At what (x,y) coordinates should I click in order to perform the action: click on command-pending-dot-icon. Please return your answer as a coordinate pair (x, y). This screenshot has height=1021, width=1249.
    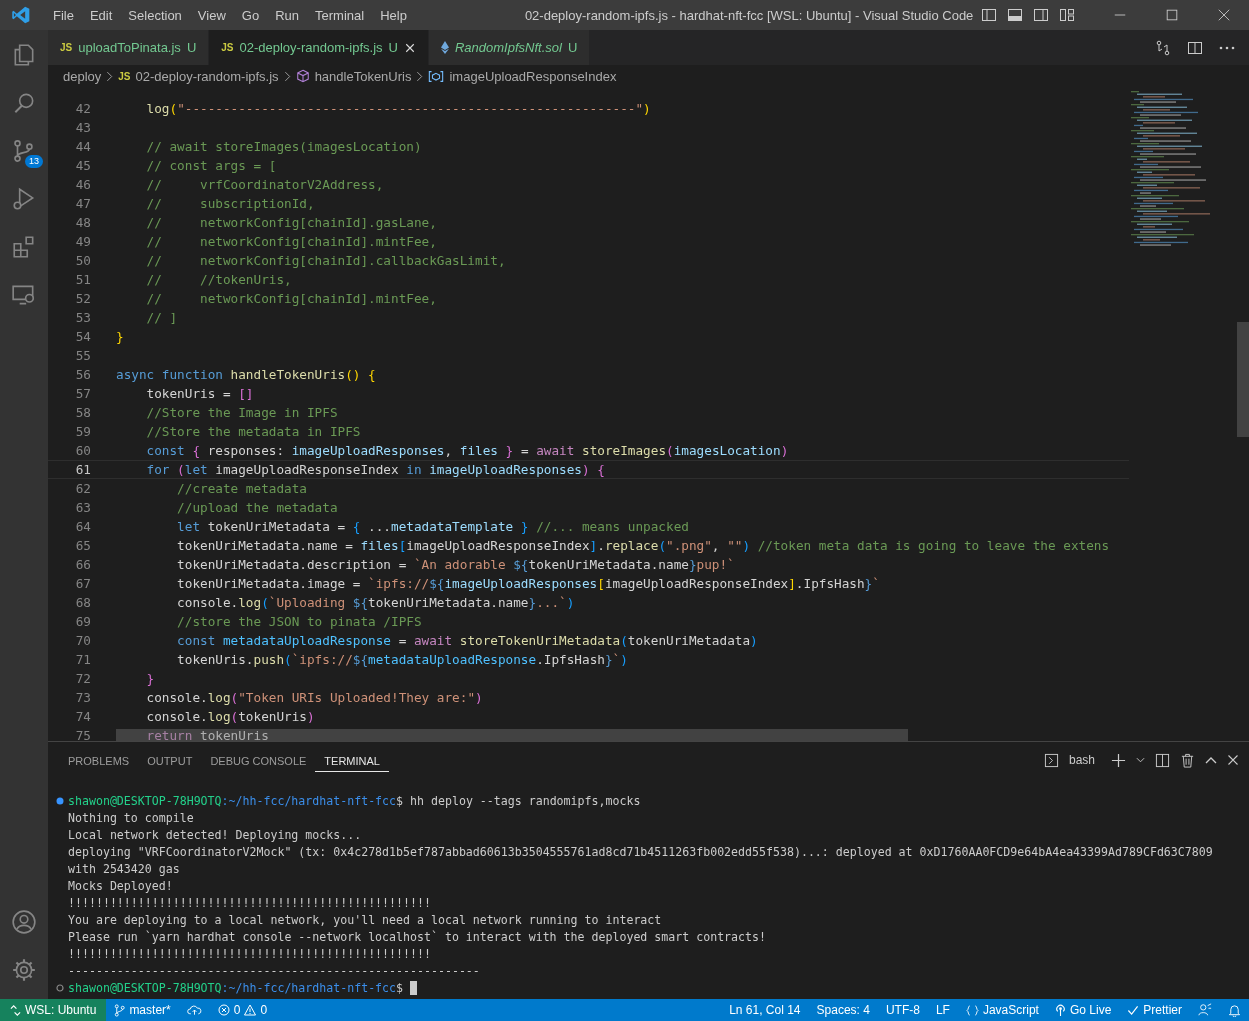
    Looking at the image, I should click on (60, 988).